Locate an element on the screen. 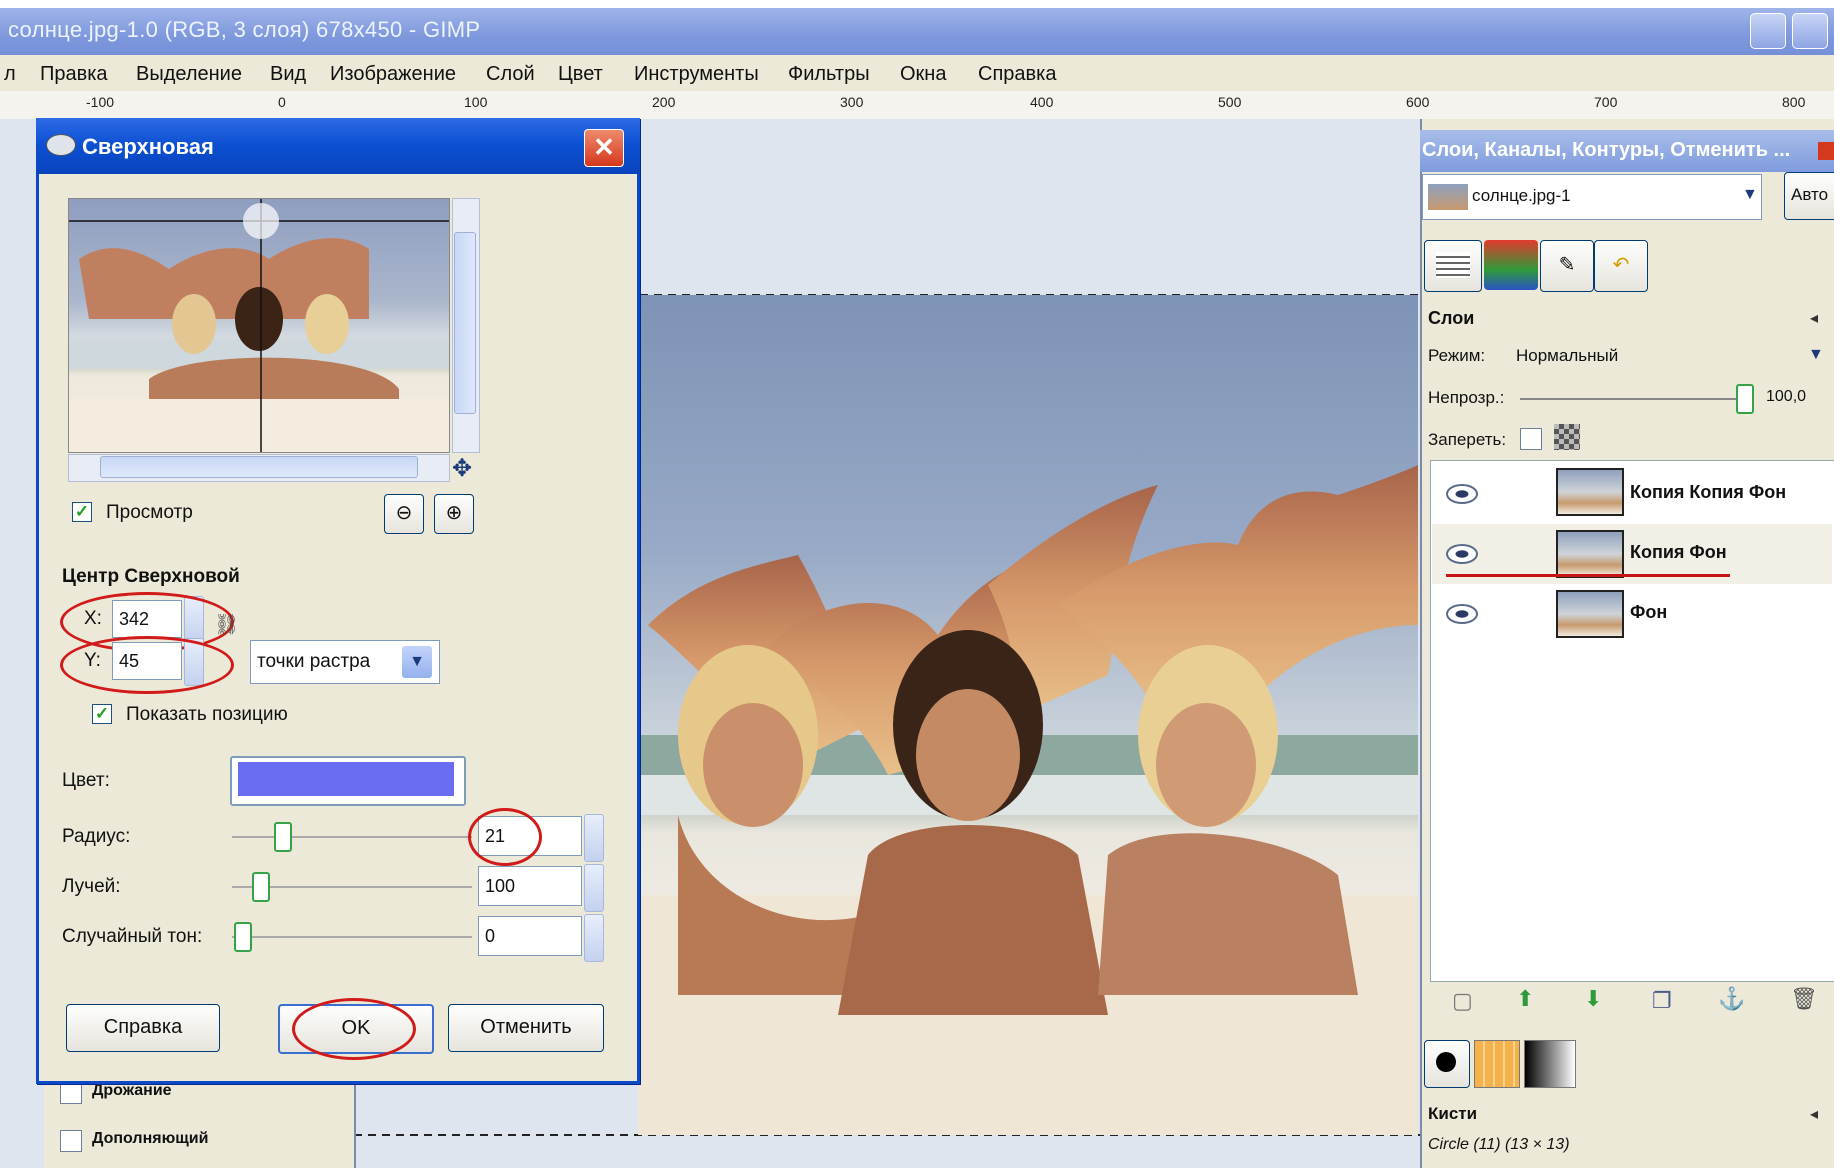 The image size is (1834, 1168). preview-checkbox: ✓ is located at coordinates (82, 512).